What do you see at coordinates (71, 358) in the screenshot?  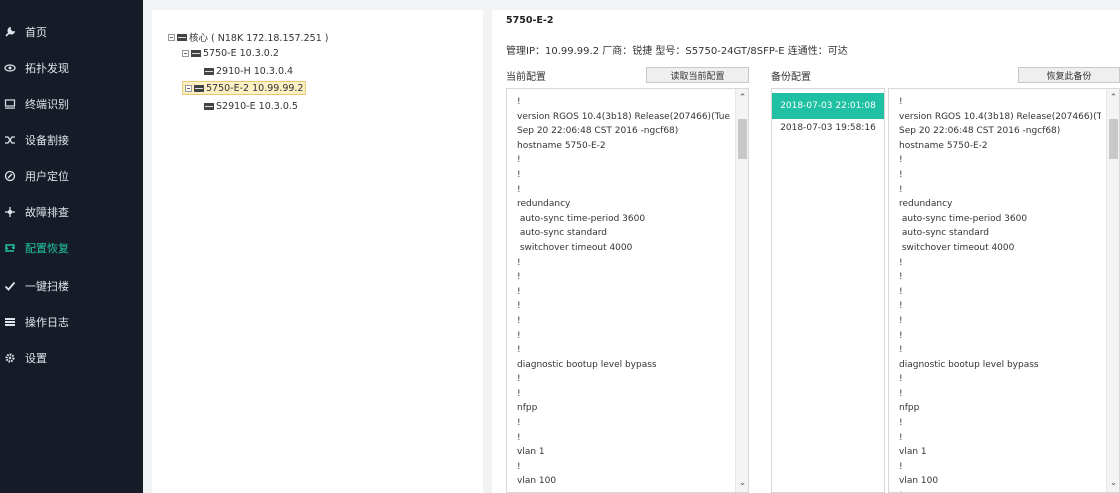 I see `nav-item-settings: 设置` at bounding box center [71, 358].